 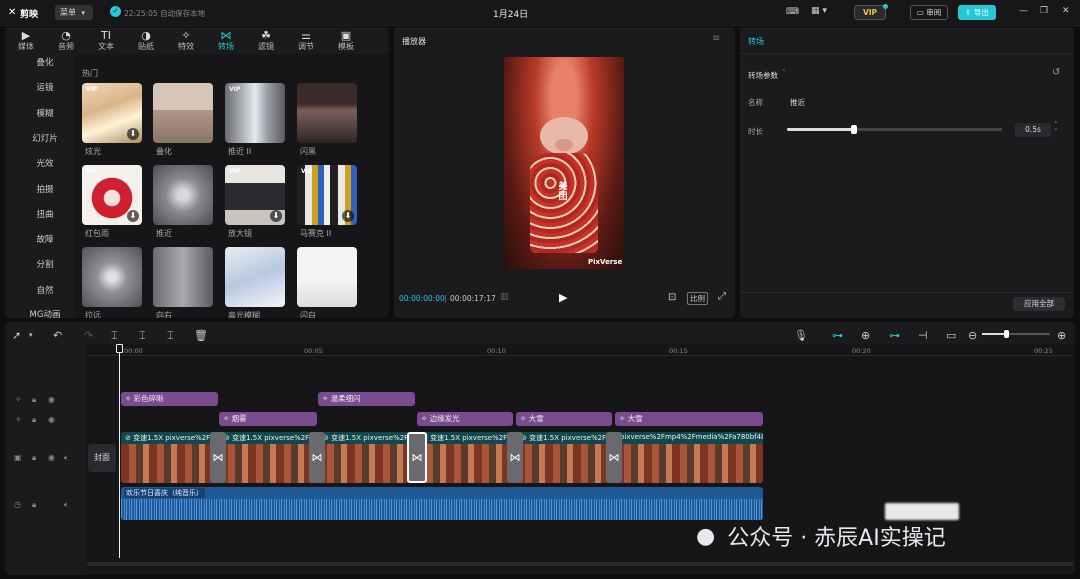 I want to click on waveform-icon: ▥, so click(x=504, y=297).